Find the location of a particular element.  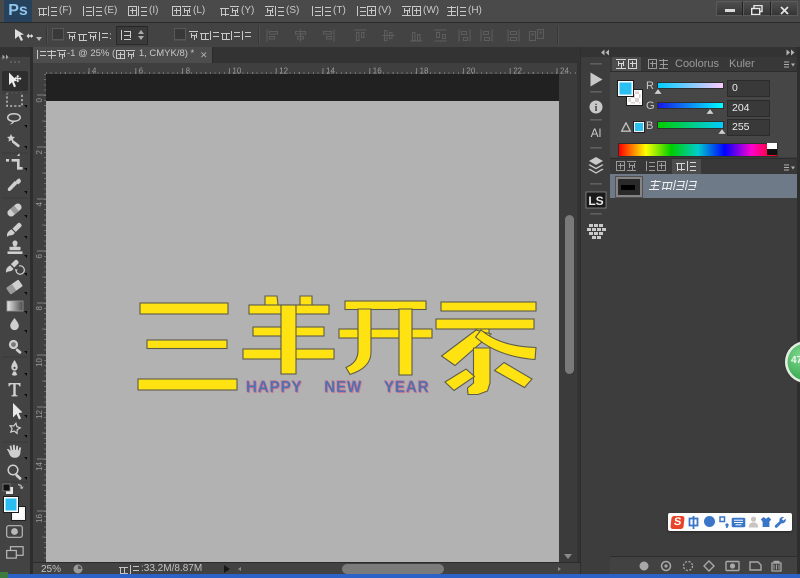

svg-text: 14 is located at coordinates (39, 465).